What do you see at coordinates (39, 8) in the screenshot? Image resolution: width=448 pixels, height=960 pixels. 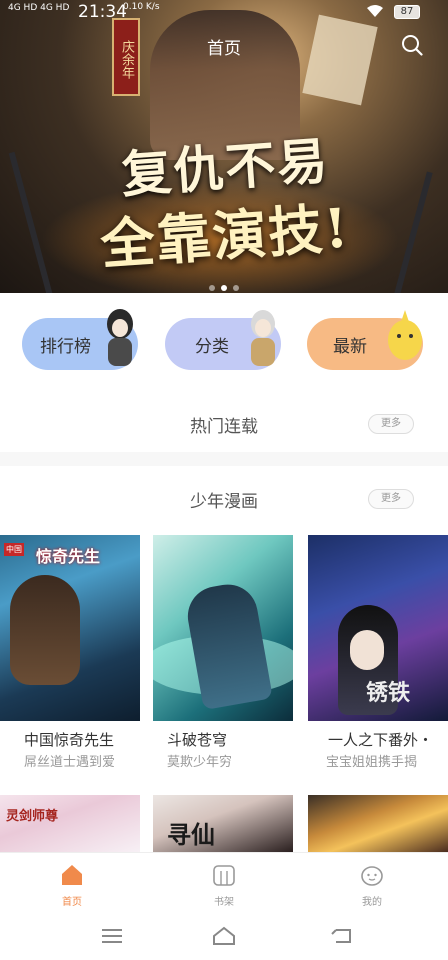 I see `signal-indicator: 4G HD 4G HD` at bounding box center [39, 8].